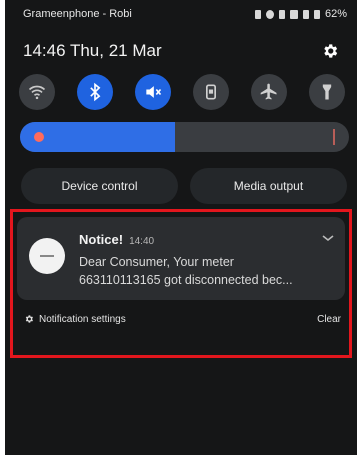  I want to click on bluetooth-status-icon, so click(257, 14).